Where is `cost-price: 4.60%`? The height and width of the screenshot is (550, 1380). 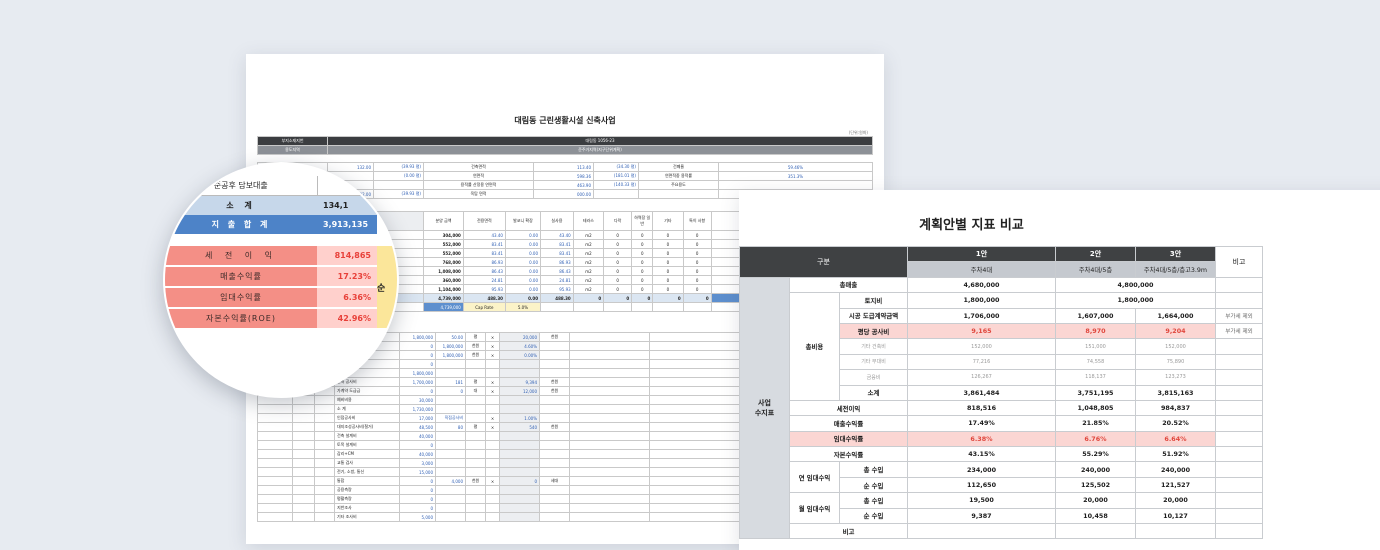
cost-price: 4.60% is located at coordinates (519, 346).